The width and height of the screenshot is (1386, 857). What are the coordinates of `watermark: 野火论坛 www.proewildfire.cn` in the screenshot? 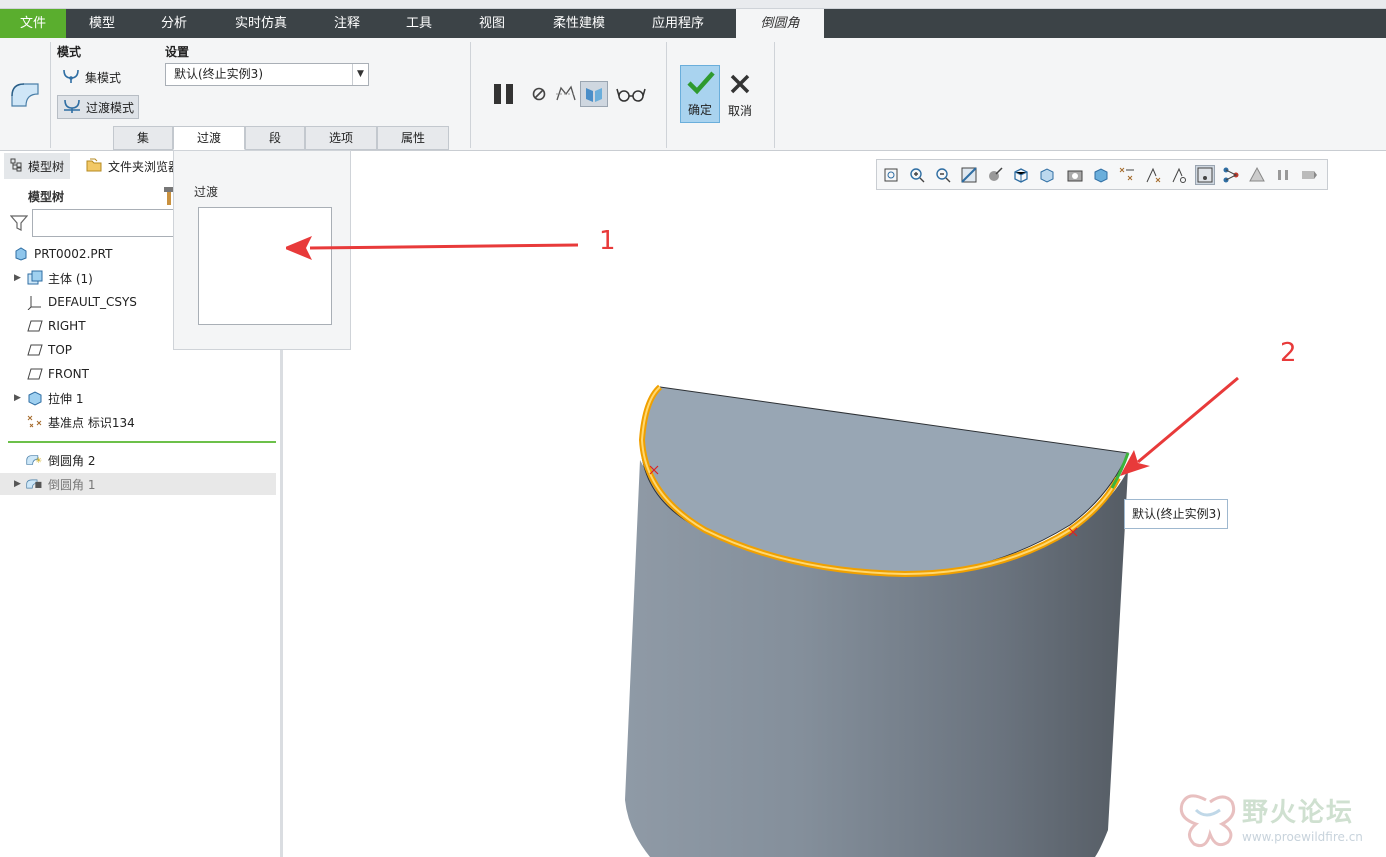 It's located at (1281, 820).